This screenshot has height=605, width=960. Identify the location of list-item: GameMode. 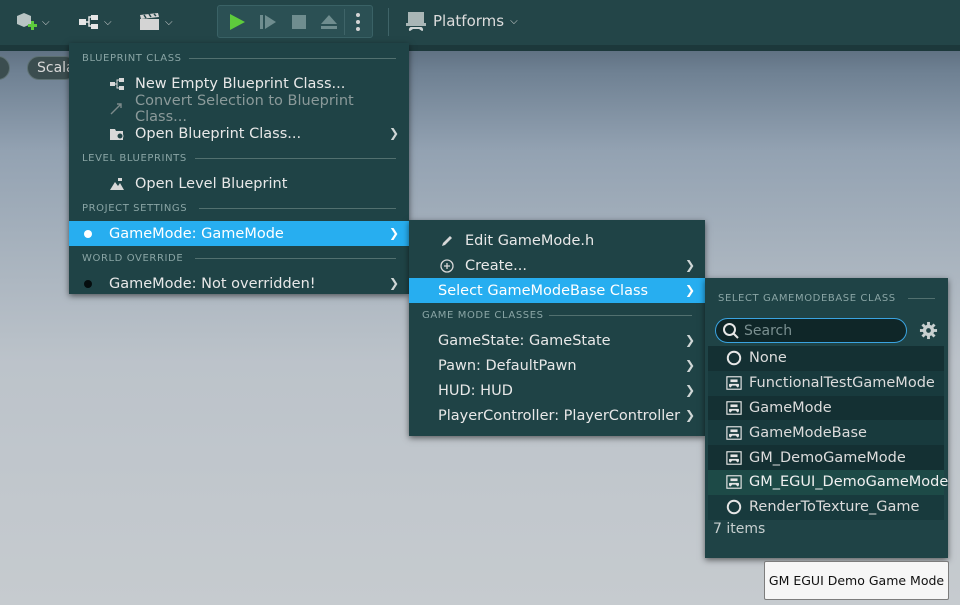
(826, 408).